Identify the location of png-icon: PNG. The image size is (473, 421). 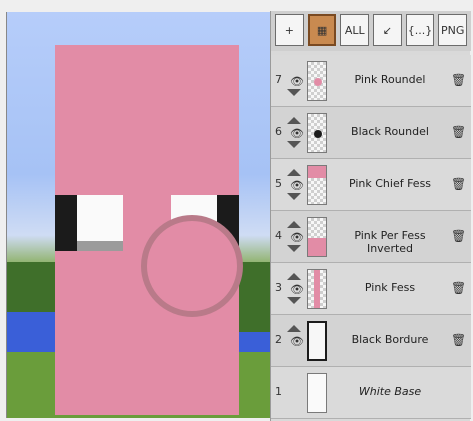
(453, 30).